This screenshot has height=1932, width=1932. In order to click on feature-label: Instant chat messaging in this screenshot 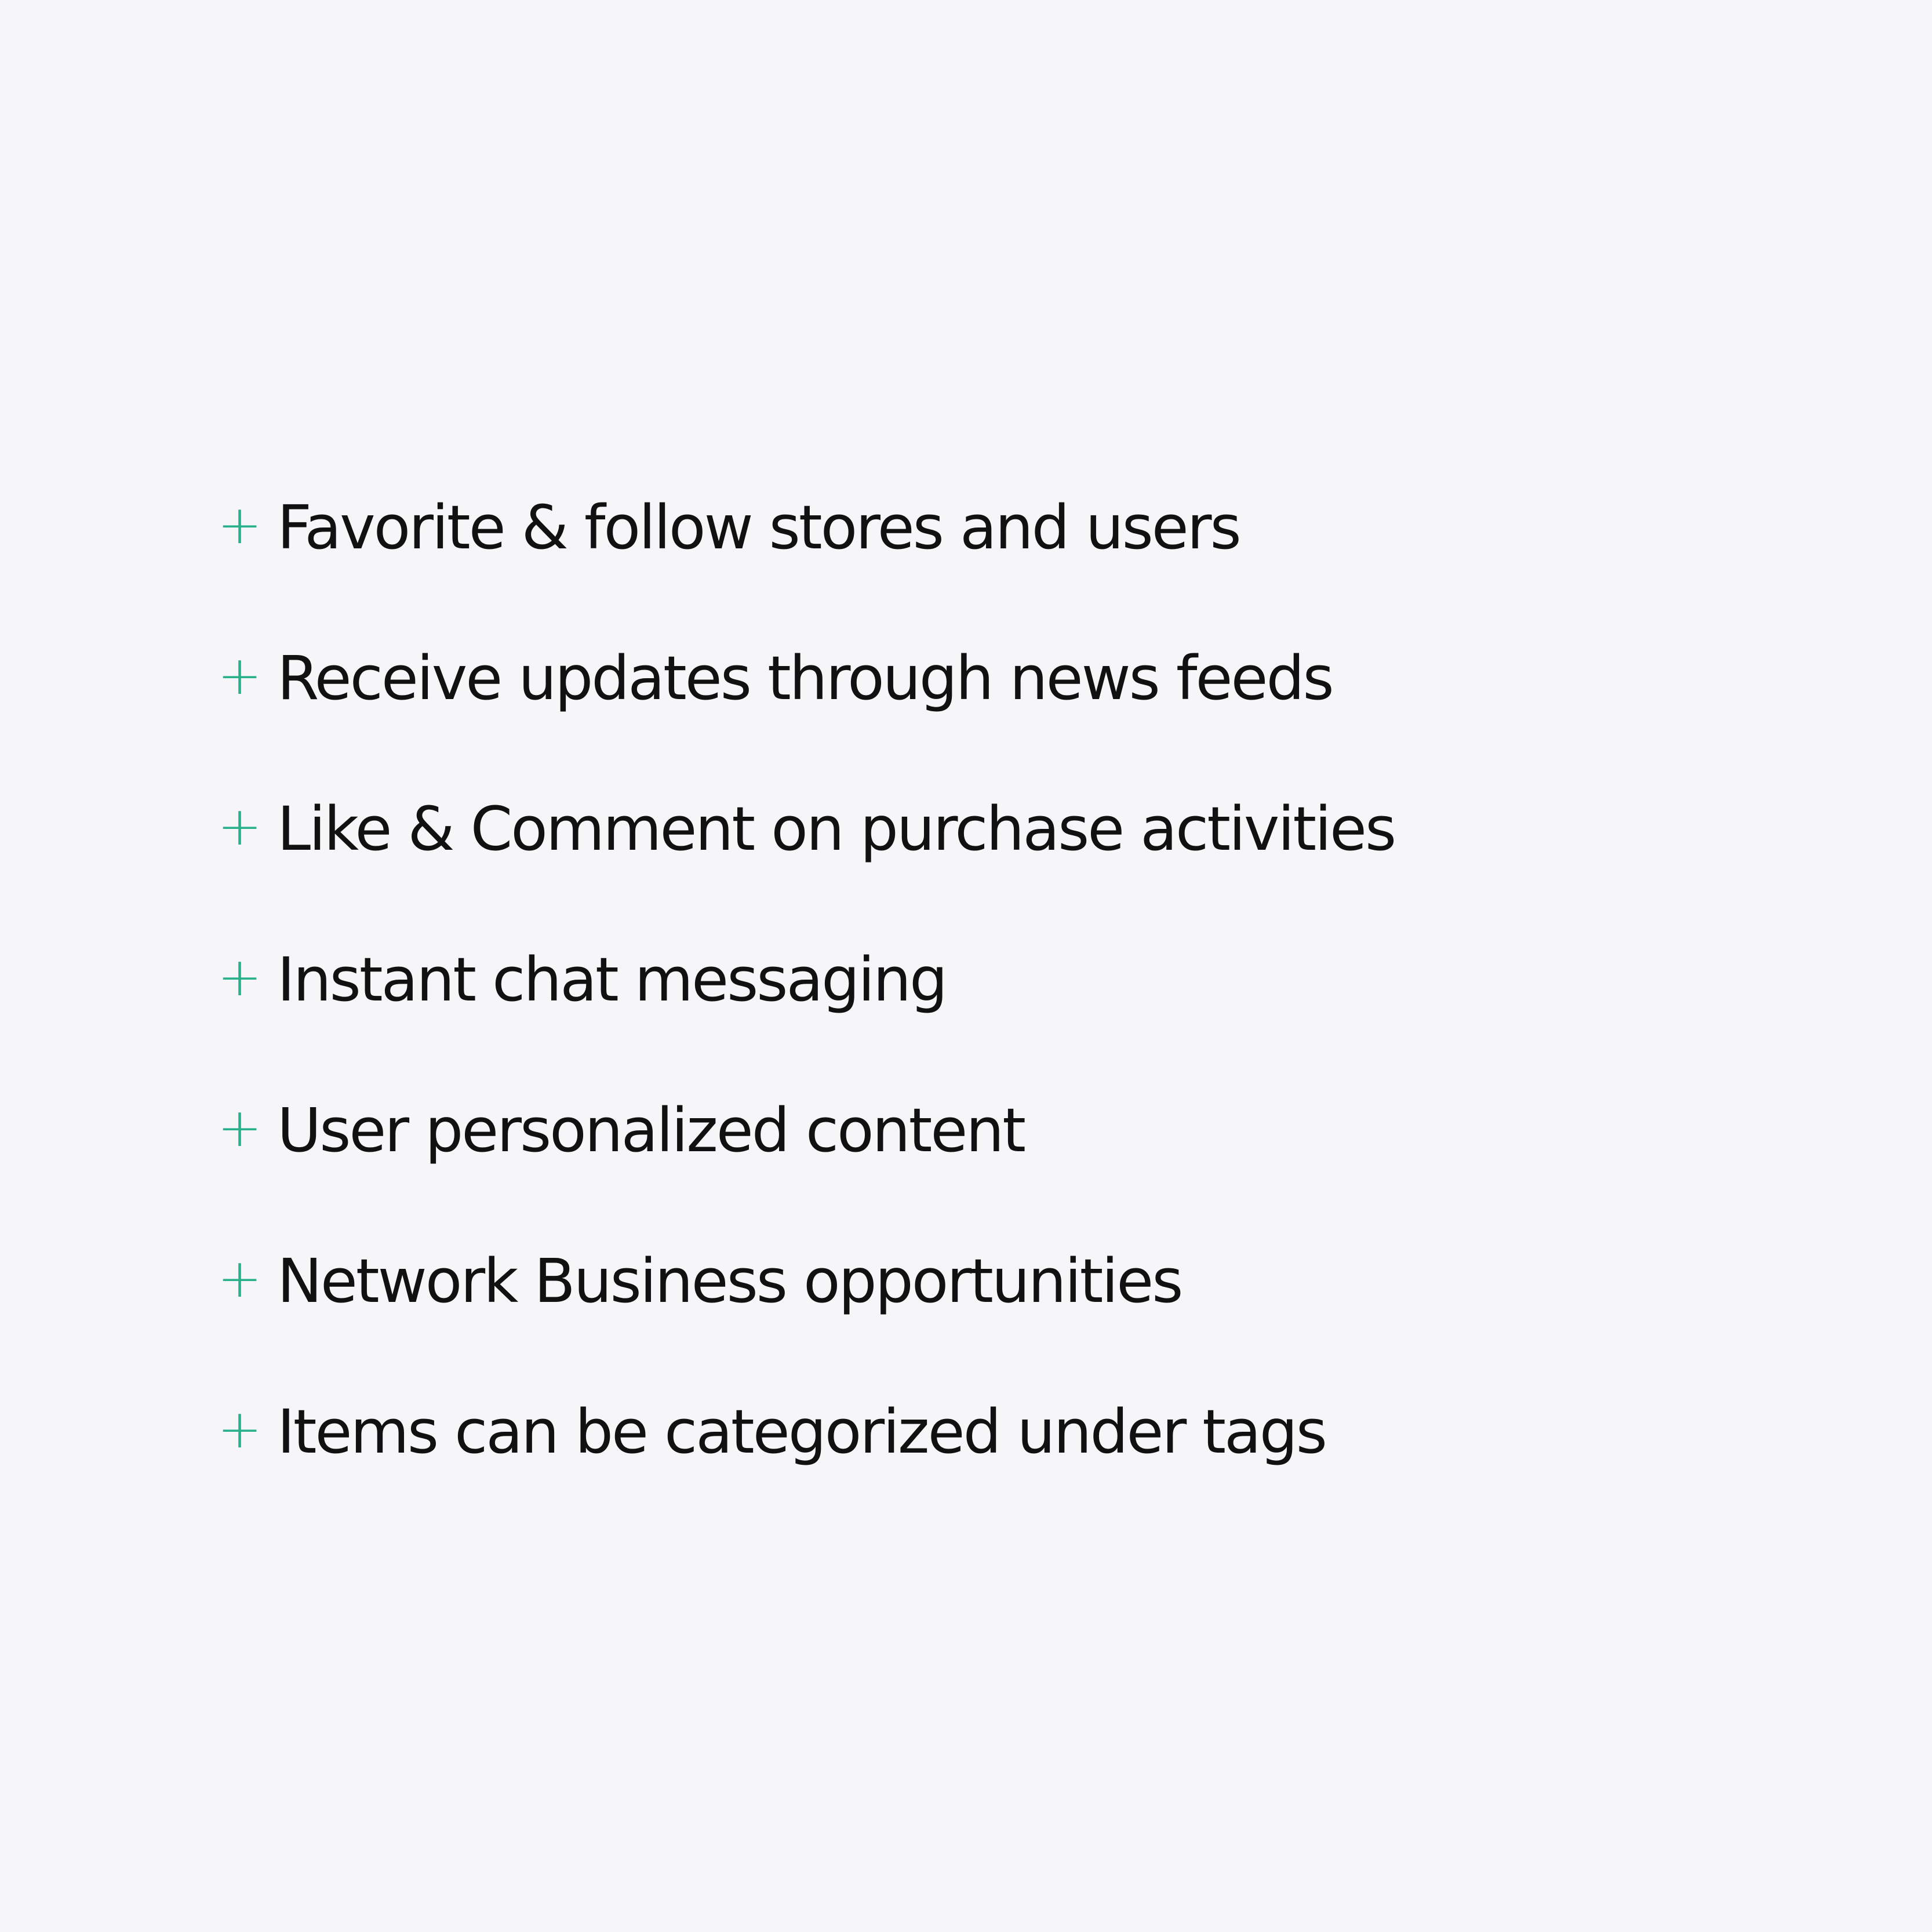, I will do `click(613, 979)`.